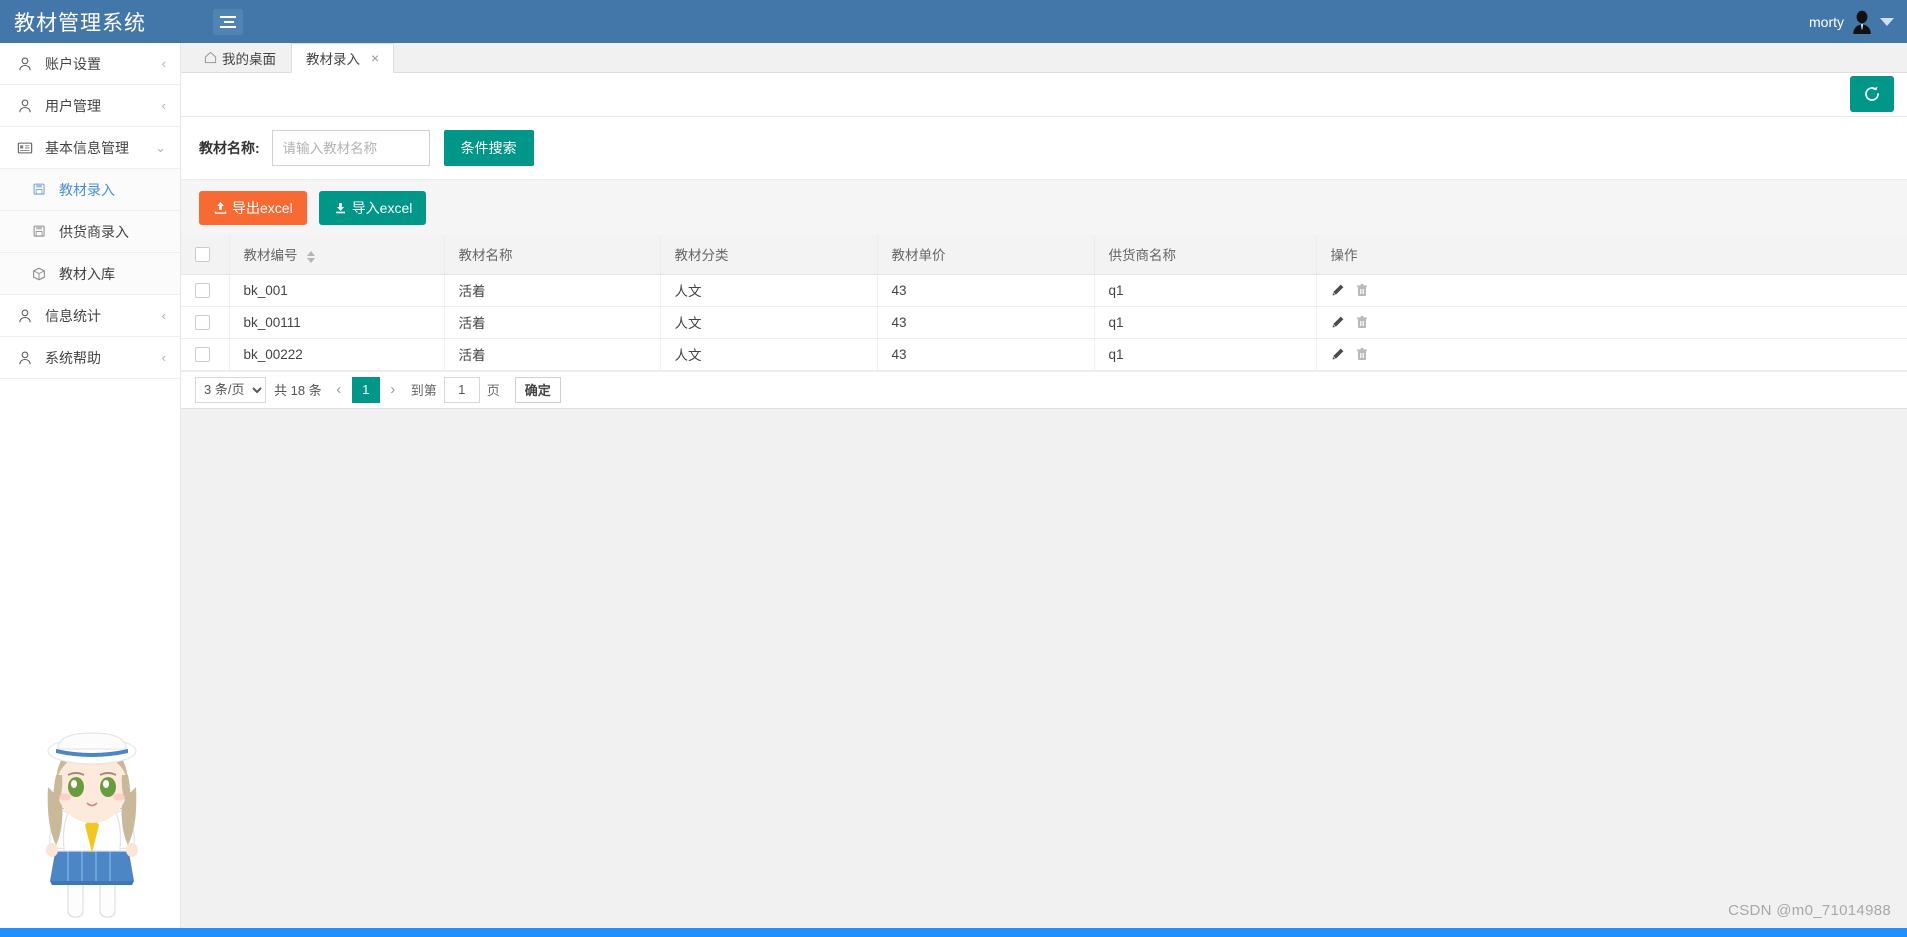  I want to click on next-page-button: ›, so click(393, 390).